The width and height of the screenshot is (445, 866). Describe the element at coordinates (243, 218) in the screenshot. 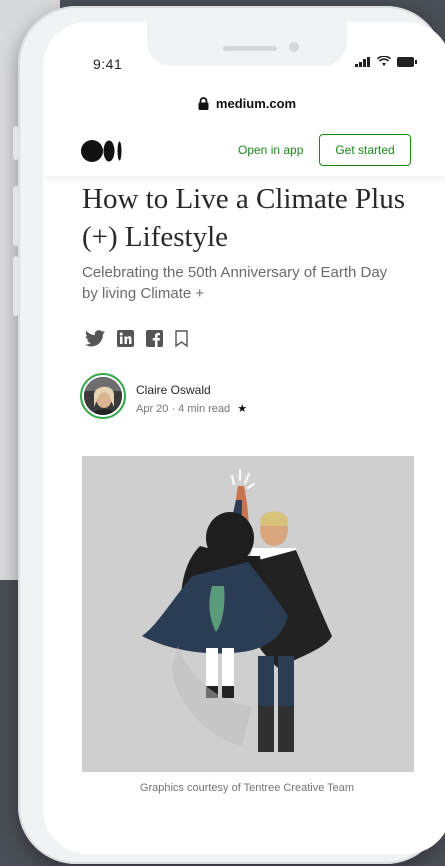

I see `article-title: How to Live a Climate Plus (+) Lifestyle` at that location.